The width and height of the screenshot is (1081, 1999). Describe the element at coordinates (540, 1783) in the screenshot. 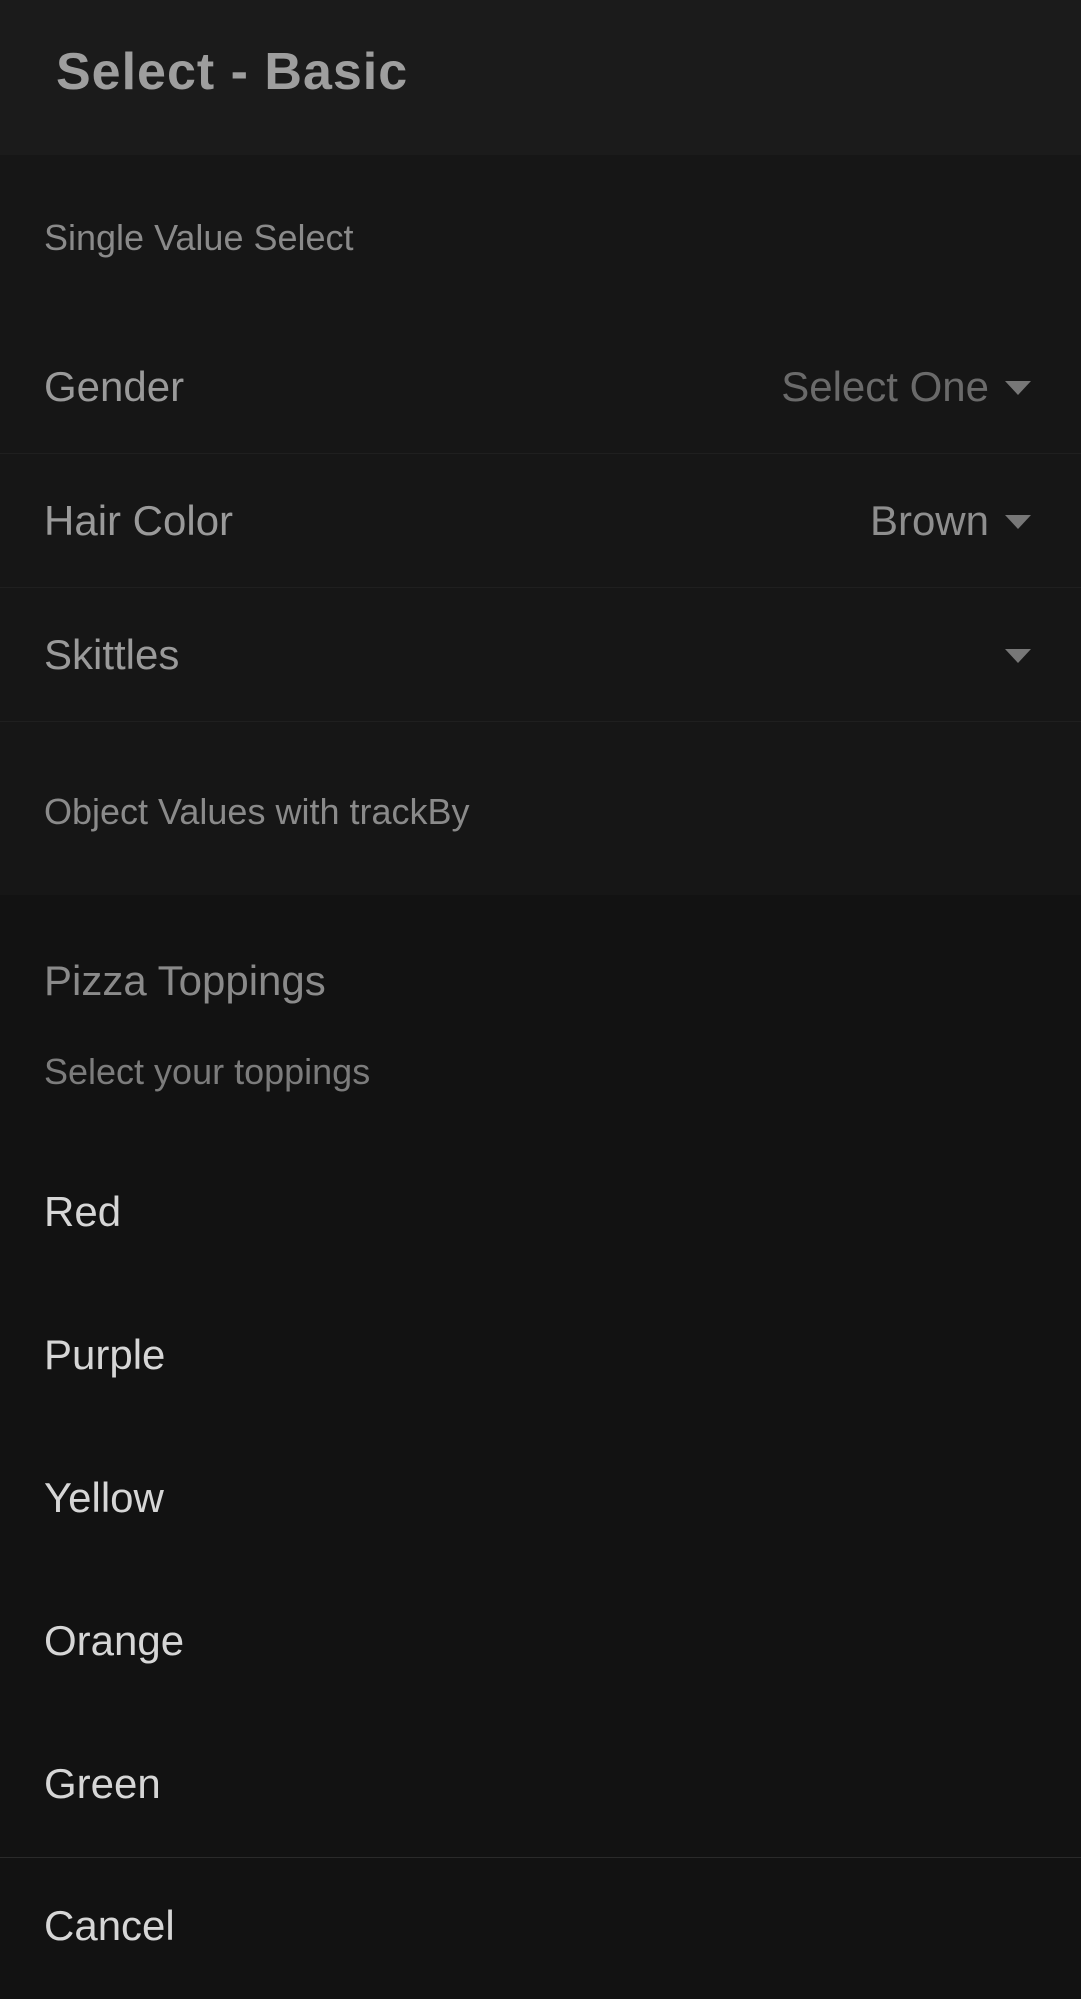

I see `action-sheet-option-green: Green` at that location.